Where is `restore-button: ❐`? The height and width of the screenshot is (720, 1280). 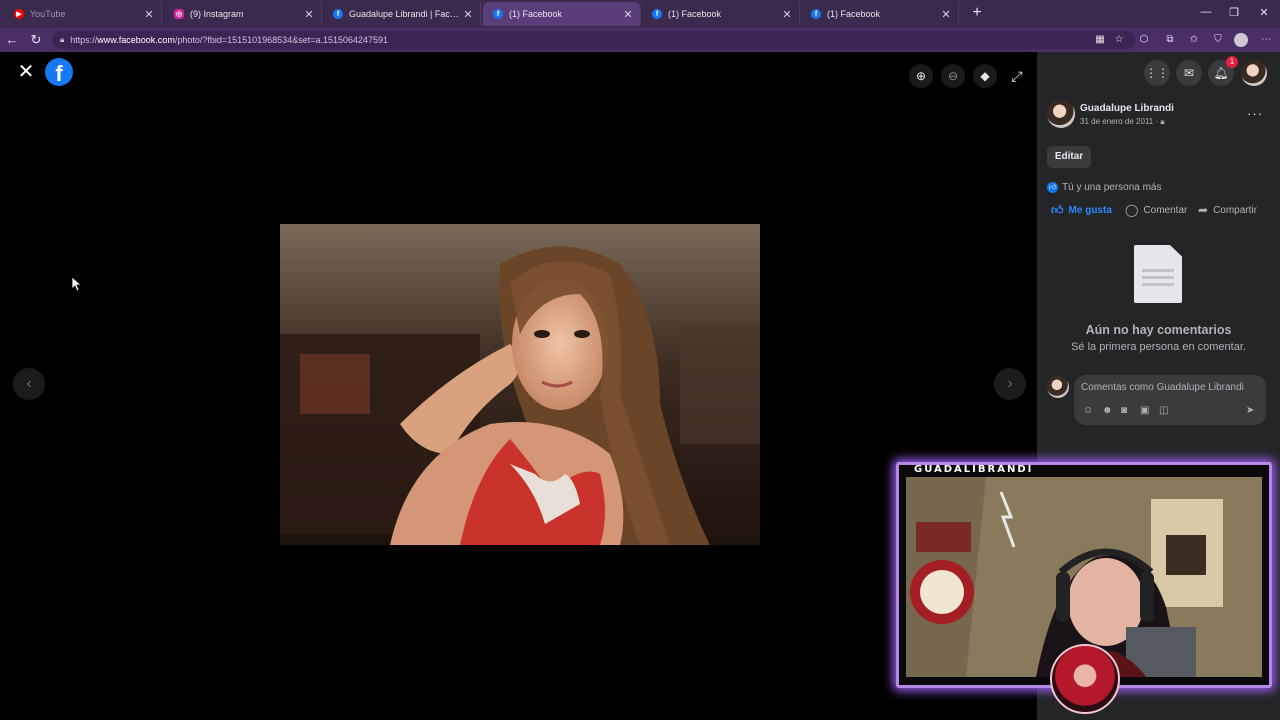 restore-button: ❐ is located at coordinates (1234, 13).